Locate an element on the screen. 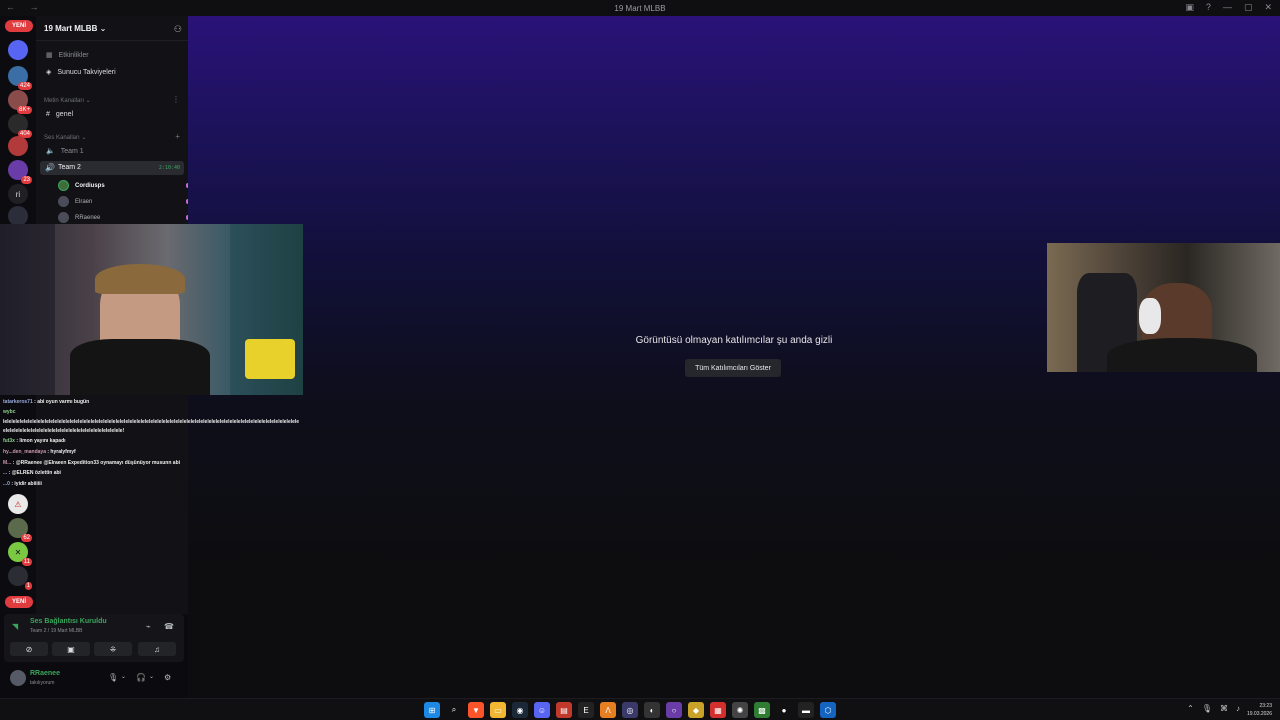  inbox-icon: ▣ is located at coordinates (1189, 7).